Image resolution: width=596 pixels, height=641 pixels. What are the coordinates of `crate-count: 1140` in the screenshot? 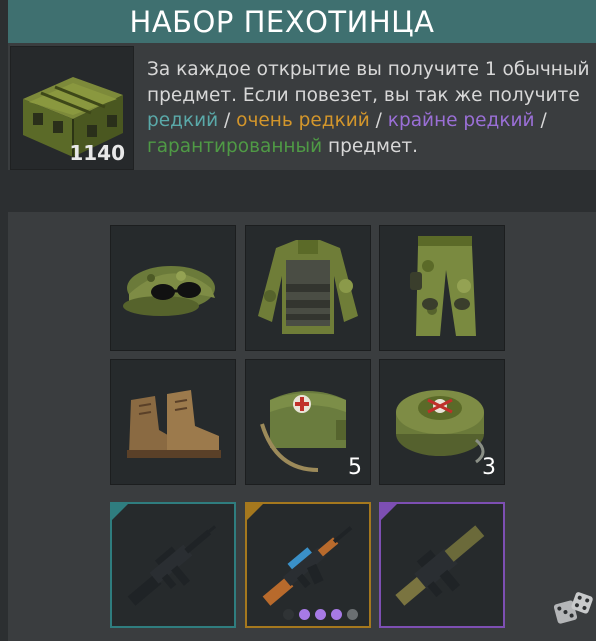 It's located at (97, 153).